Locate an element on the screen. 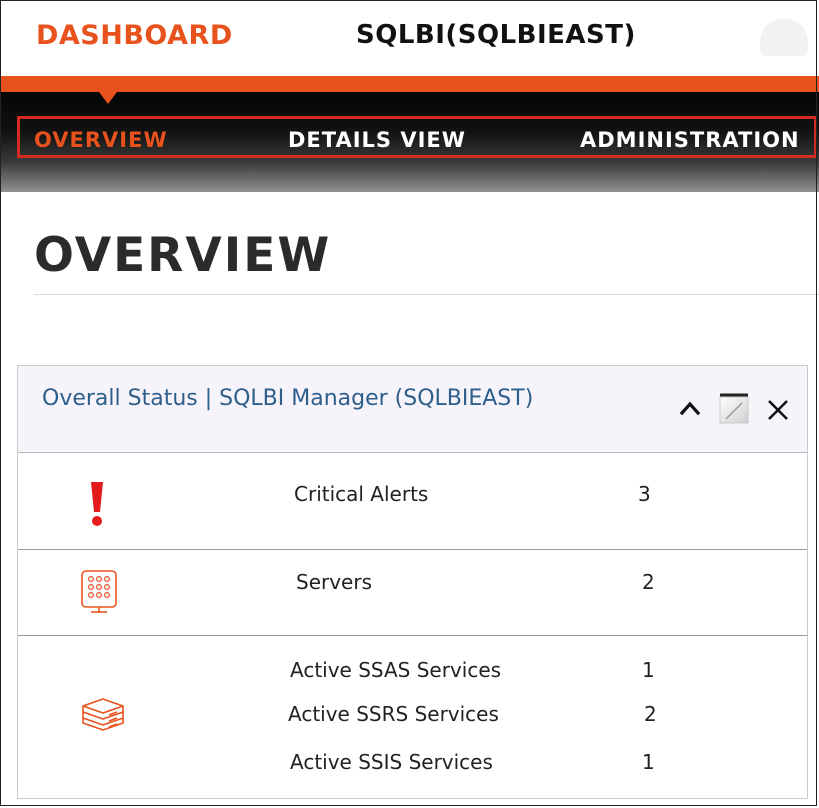 The height and width of the screenshot is (808, 819). server-name: SQLBI(SQLBIEAST) is located at coordinates (496, 35).